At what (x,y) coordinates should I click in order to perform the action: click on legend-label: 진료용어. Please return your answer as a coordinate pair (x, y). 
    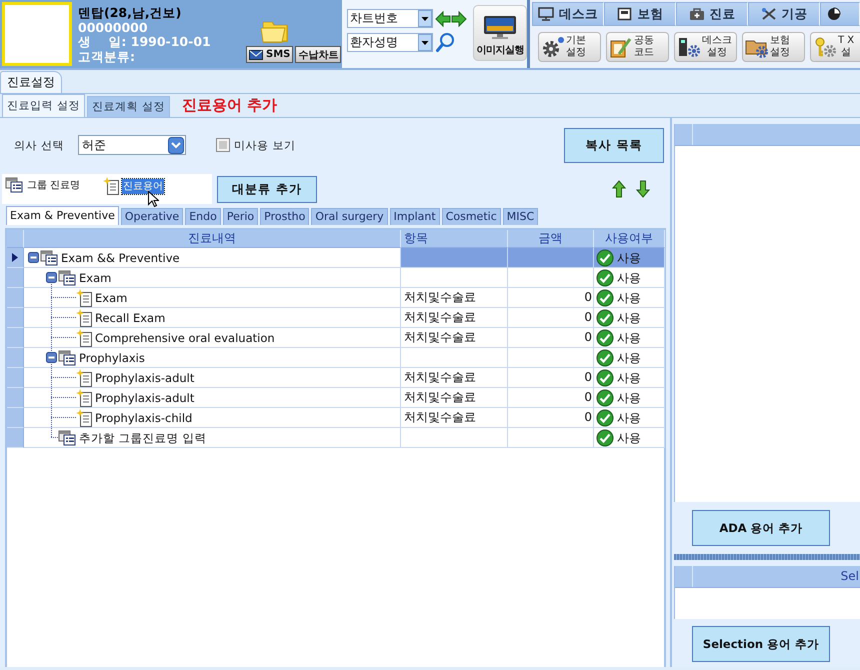
    Looking at the image, I should click on (143, 186).